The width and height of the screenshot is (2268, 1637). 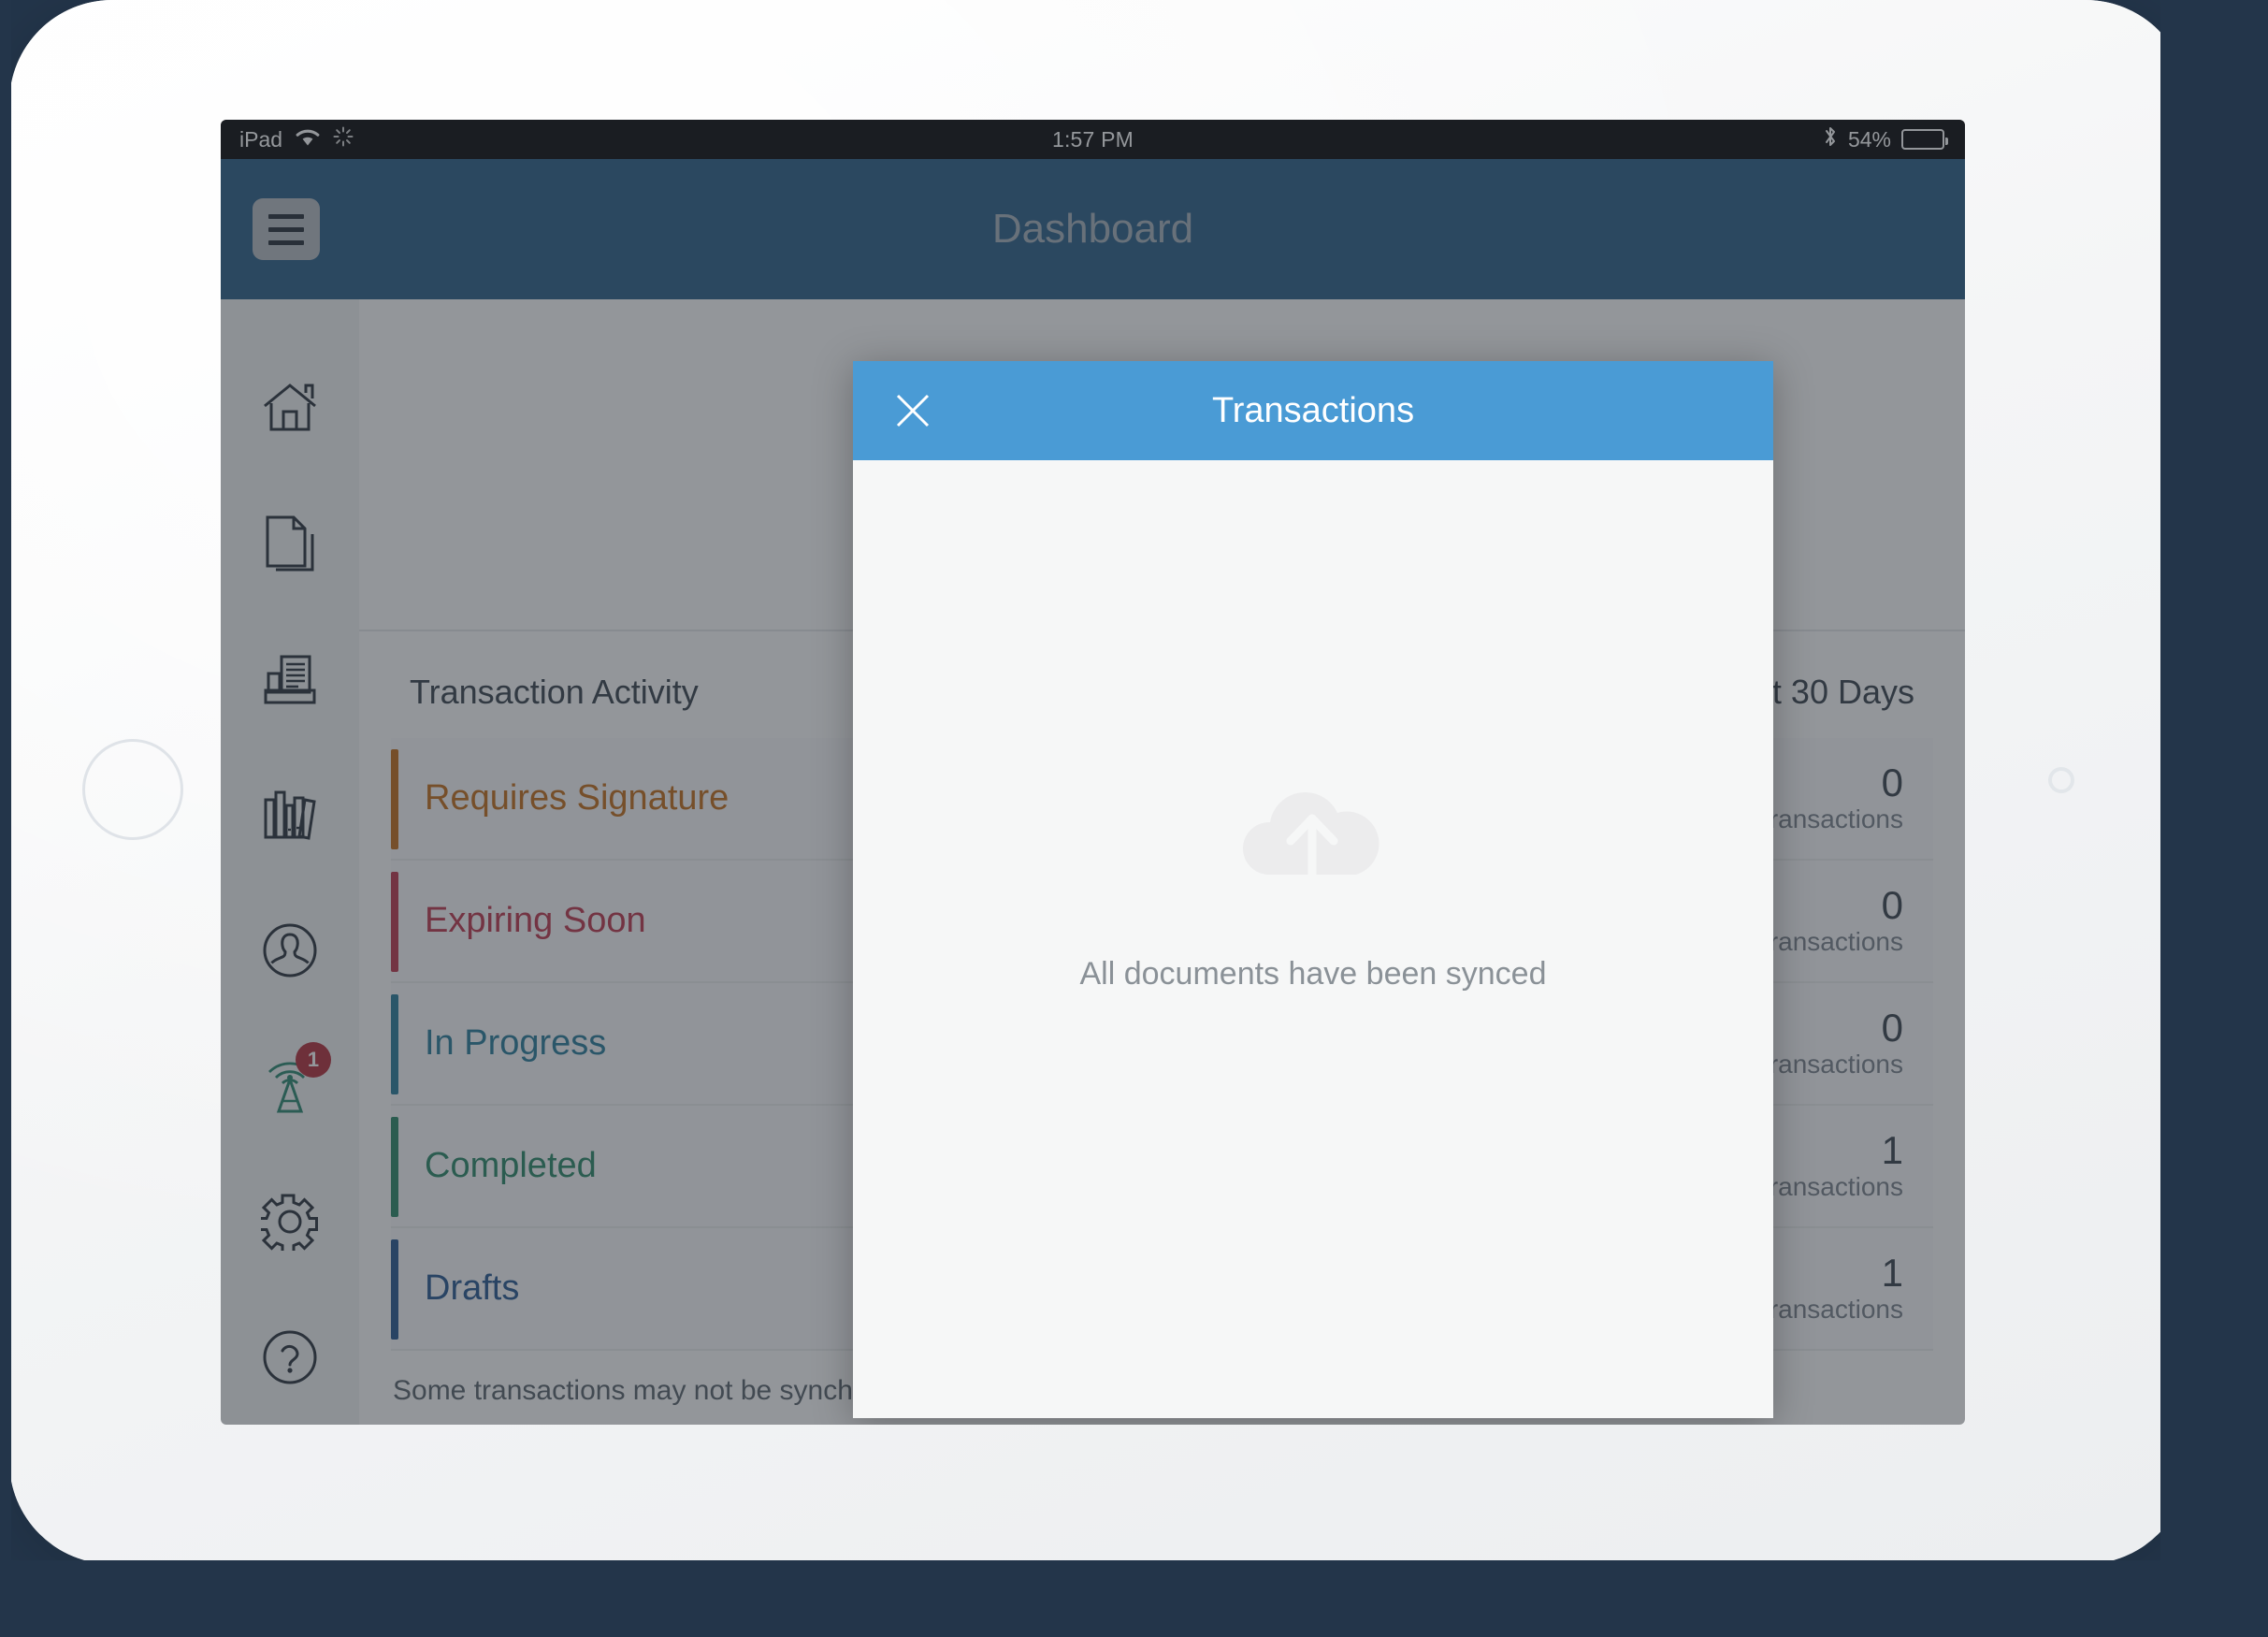 What do you see at coordinates (1134, 1598) in the screenshot?
I see `backdrop-bottom-strip` at bounding box center [1134, 1598].